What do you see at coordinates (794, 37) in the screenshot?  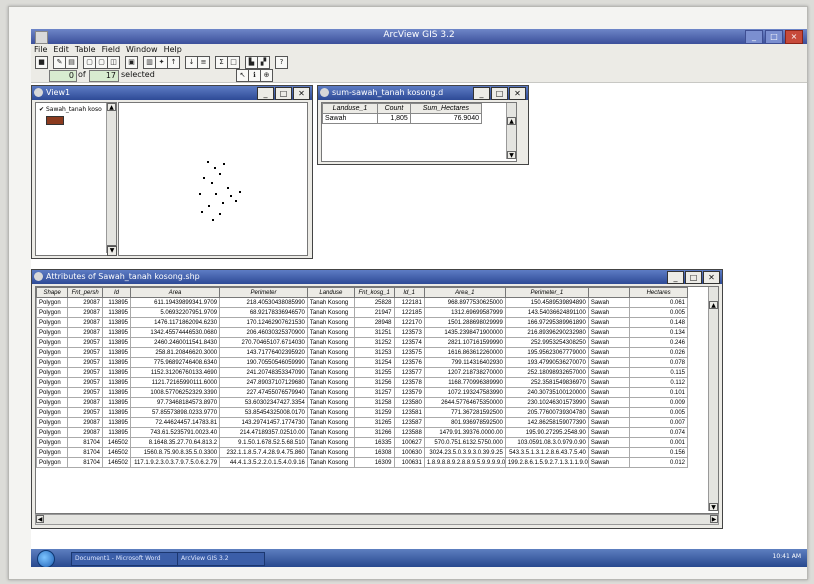 I see `close-button: ×` at bounding box center [794, 37].